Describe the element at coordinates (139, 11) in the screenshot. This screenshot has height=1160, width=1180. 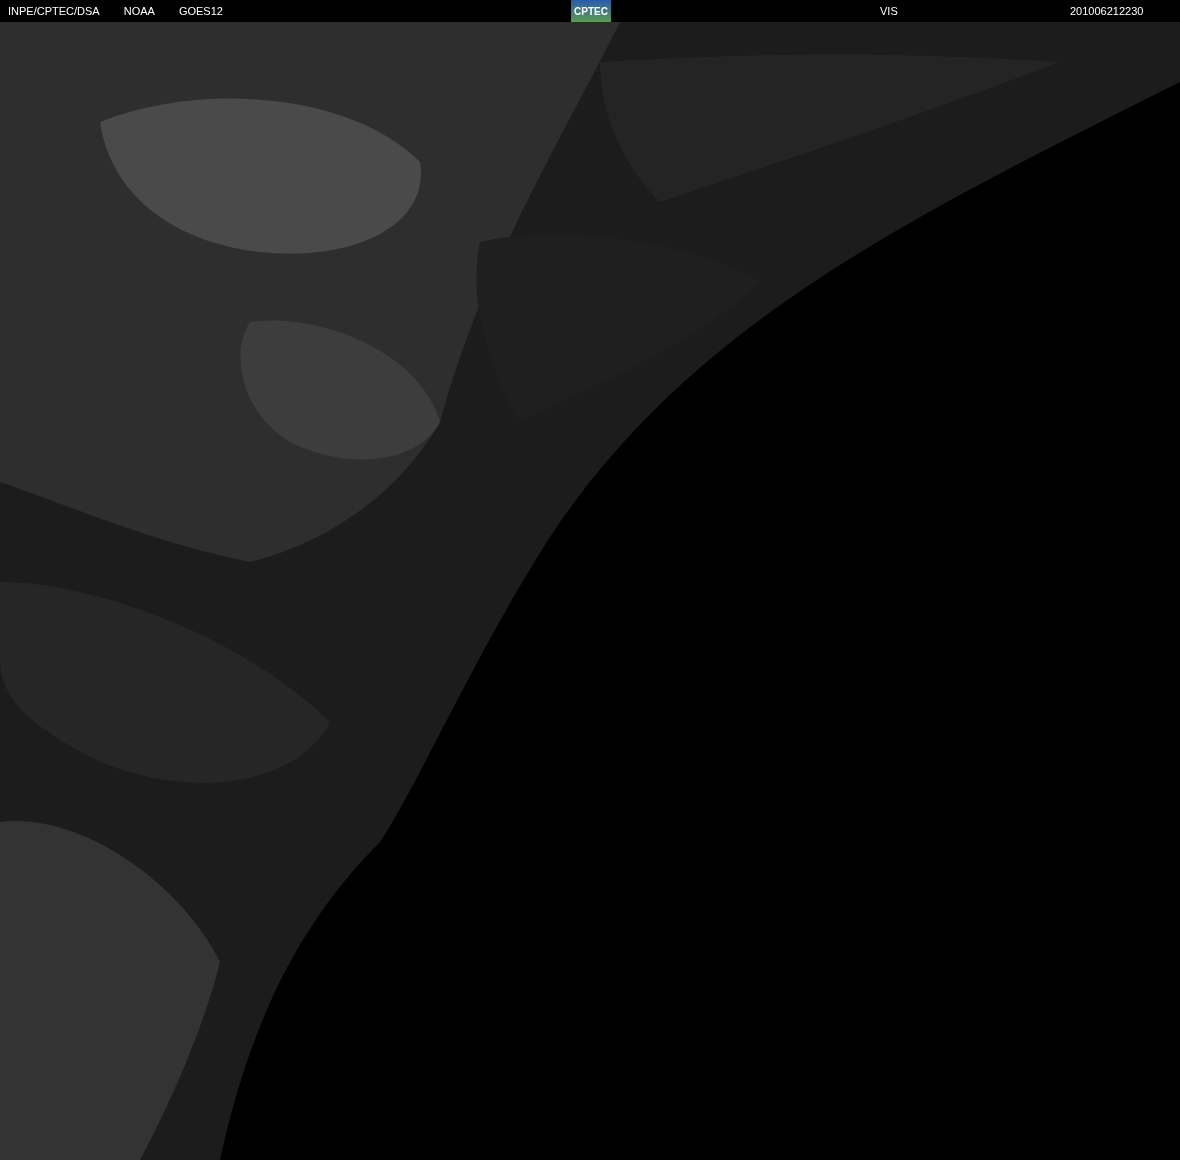
I see `header-label: NOAA` at that location.